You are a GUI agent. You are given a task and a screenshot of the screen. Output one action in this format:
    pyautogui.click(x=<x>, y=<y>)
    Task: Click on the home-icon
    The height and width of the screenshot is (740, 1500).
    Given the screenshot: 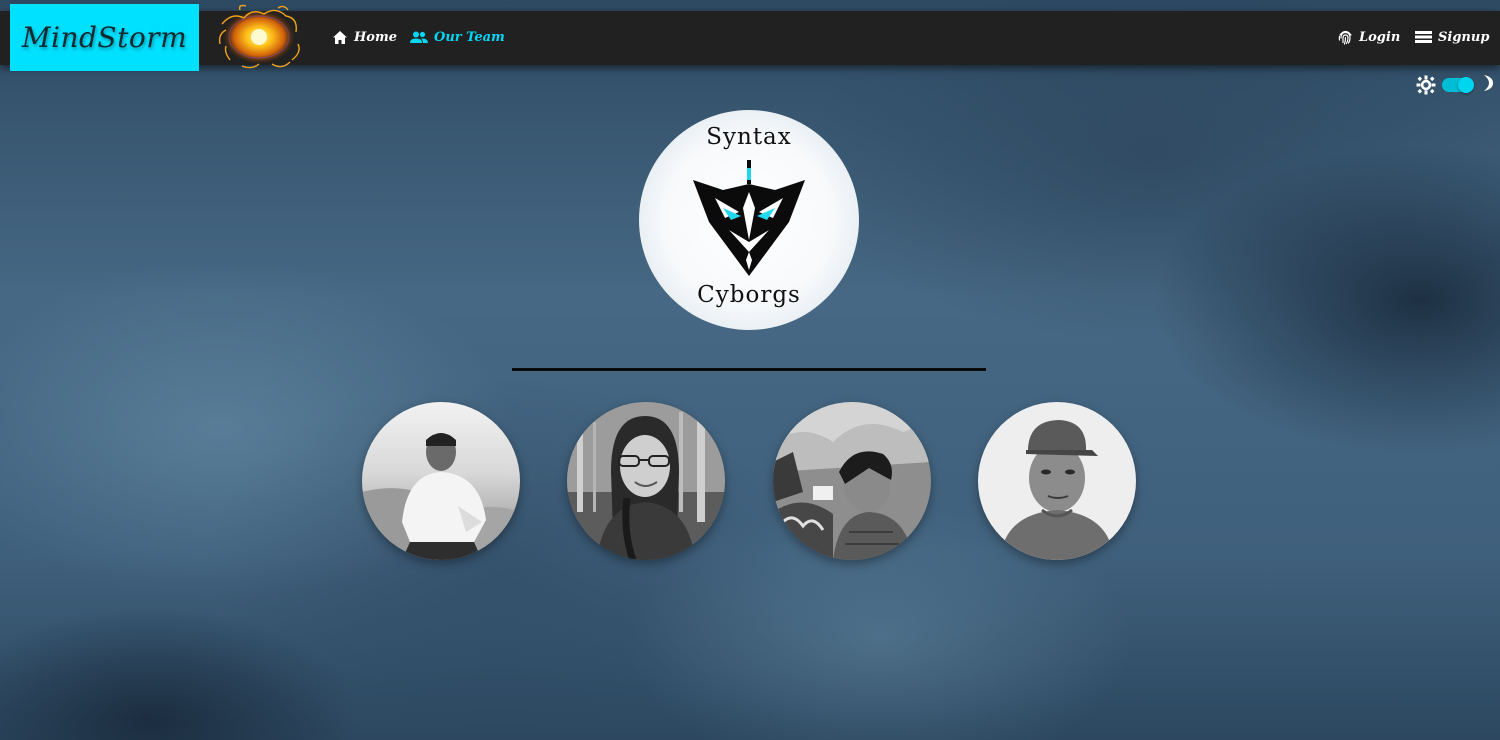 What is the action you would take?
    pyautogui.click(x=340, y=37)
    